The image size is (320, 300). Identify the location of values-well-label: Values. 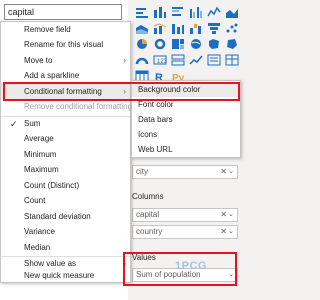
(144, 257).